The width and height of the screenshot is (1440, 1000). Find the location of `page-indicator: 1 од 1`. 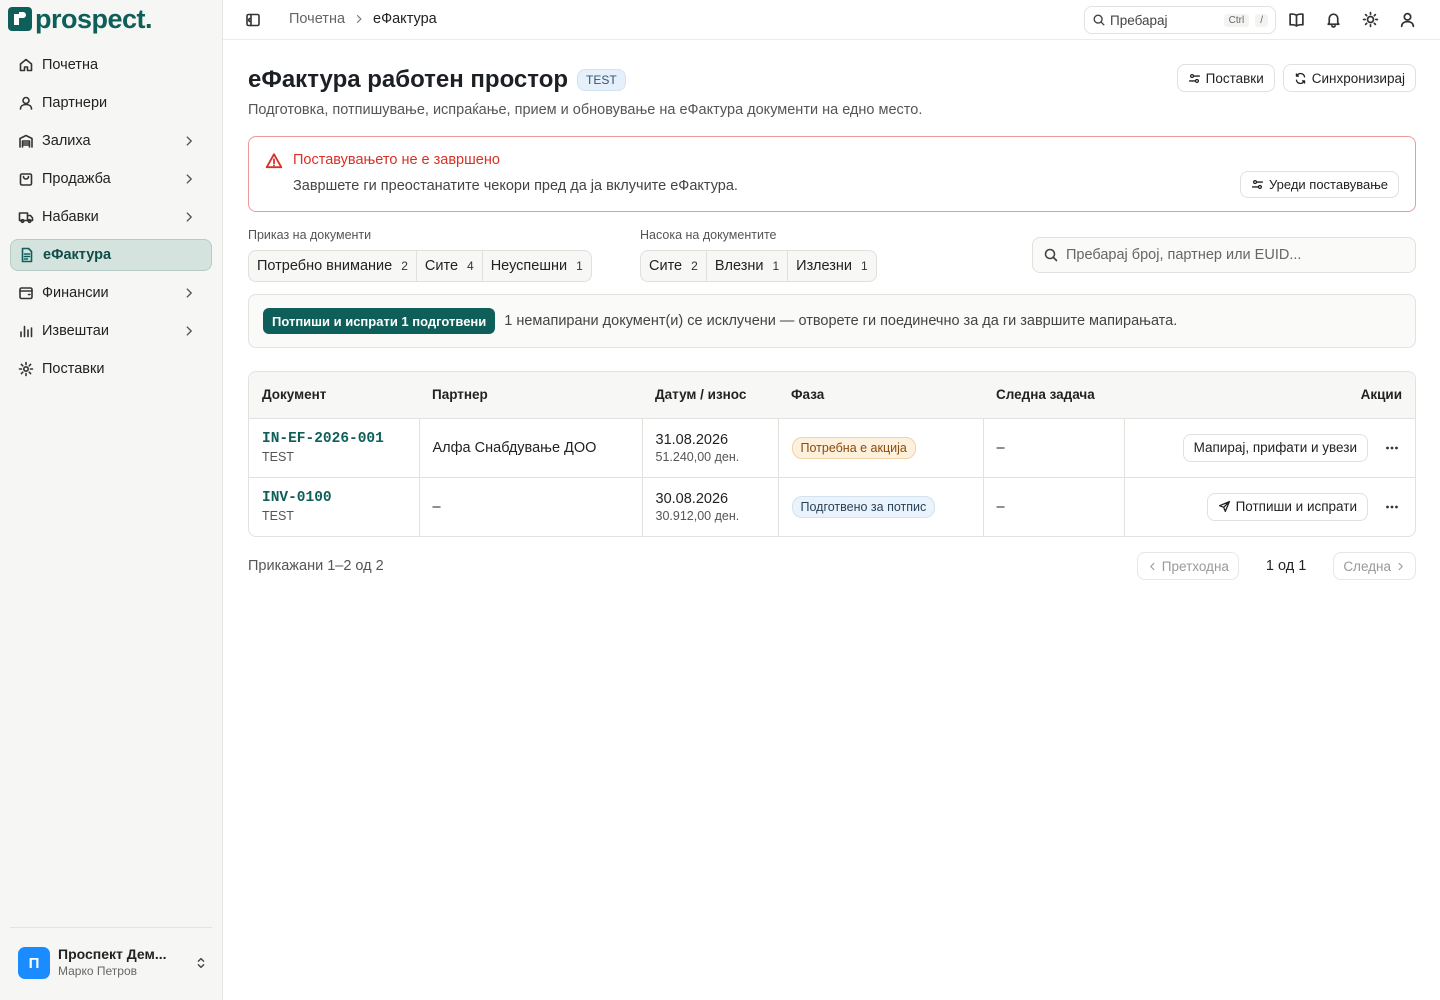

page-indicator: 1 од 1 is located at coordinates (1286, 566).